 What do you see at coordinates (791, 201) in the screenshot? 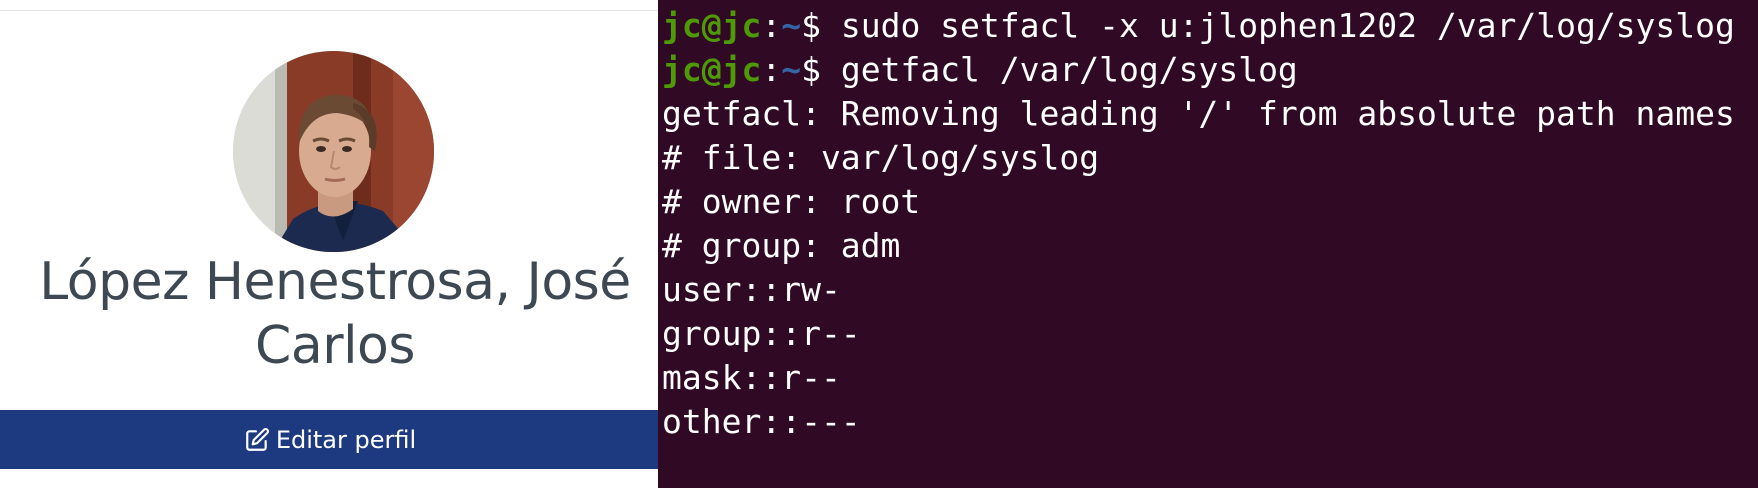
I see `output-line: # owner: root` at bounding box center [791, 201].